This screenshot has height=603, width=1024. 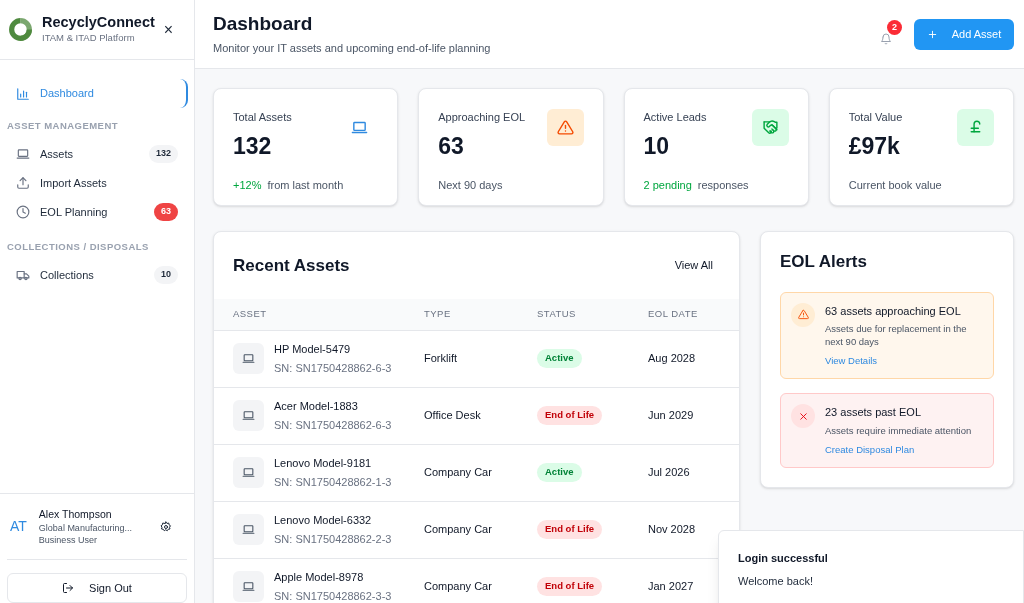 I want to click on asset-name: Lenovo Model-9181, so click(x=323, y=463).